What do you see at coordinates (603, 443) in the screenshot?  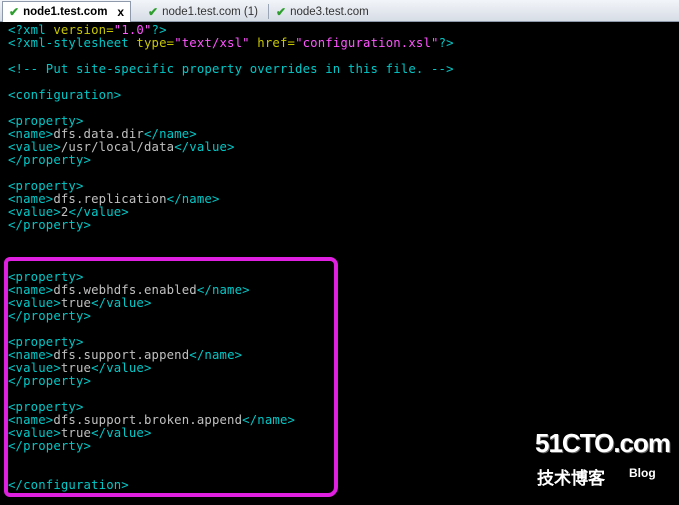 I see `watermark-site: 51CTO.com` at bounding box center [603, 443].